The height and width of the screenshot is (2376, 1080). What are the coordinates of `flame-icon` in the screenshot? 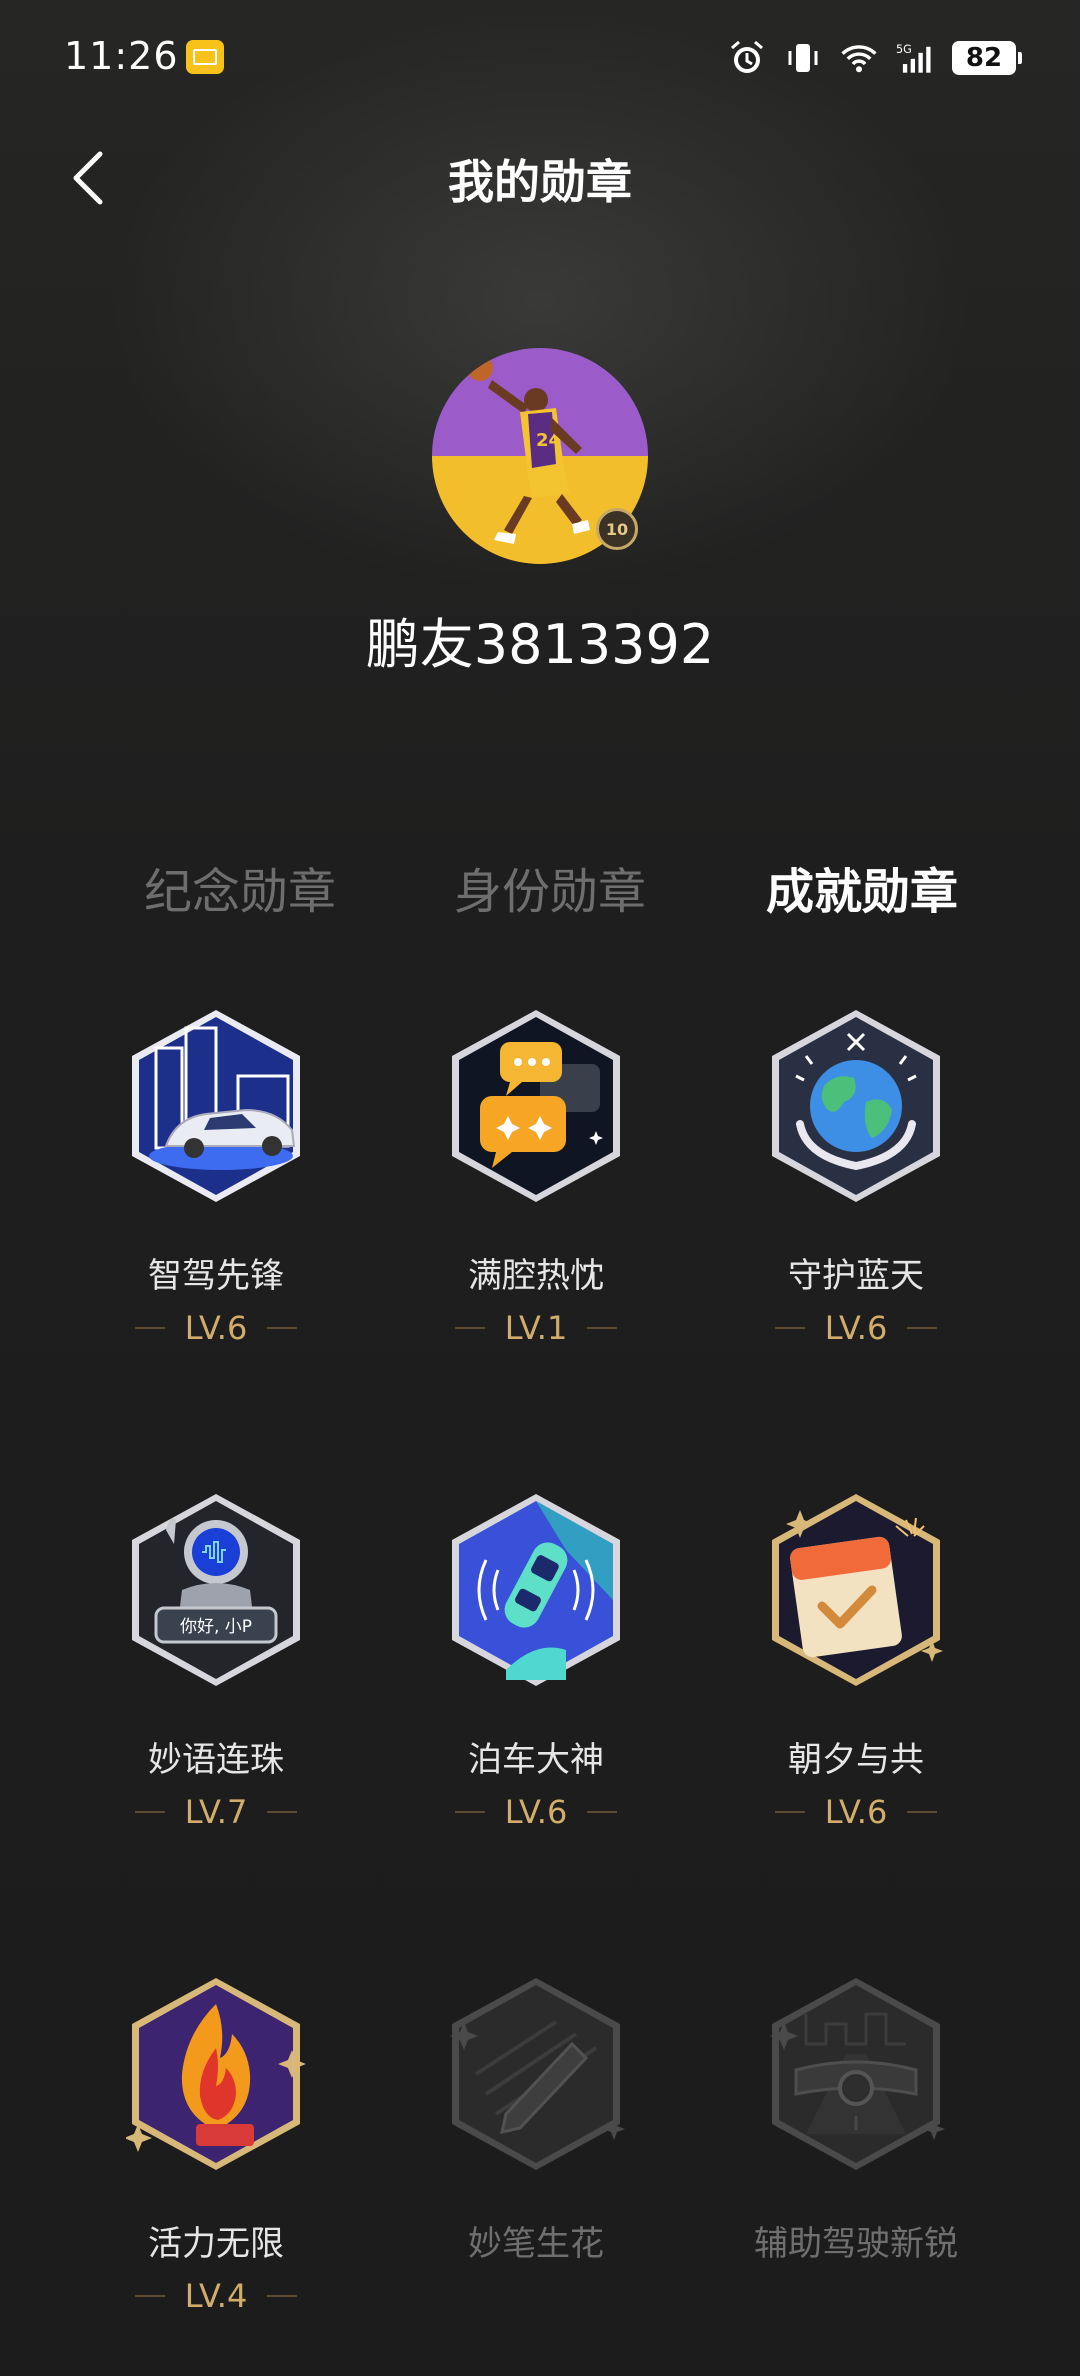 It's located at (216, 2074).